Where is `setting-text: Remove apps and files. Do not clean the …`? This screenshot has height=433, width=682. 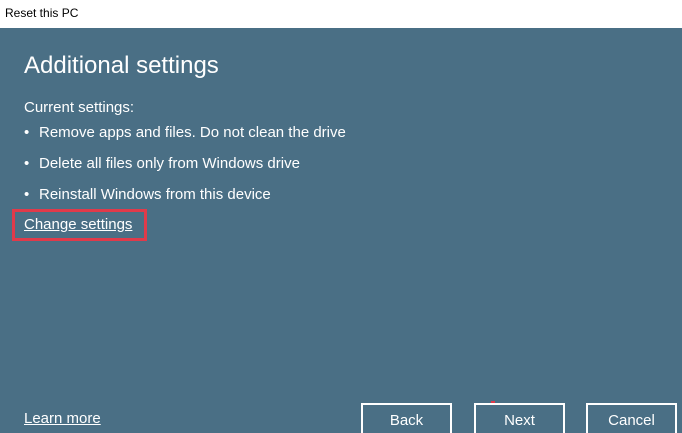
setting-text: Remove apps and files. Do not clean the … is located at coordinates (192, 132).